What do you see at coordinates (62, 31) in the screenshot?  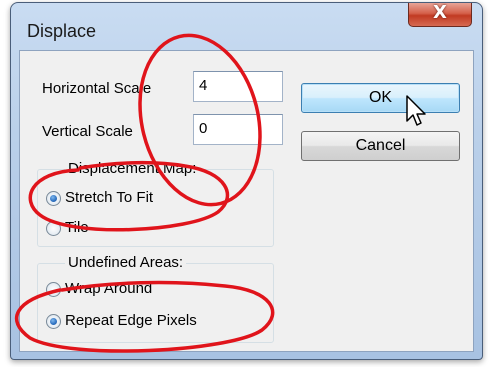 I see `dialog-title: Displace` at bounding box center [62, 31].